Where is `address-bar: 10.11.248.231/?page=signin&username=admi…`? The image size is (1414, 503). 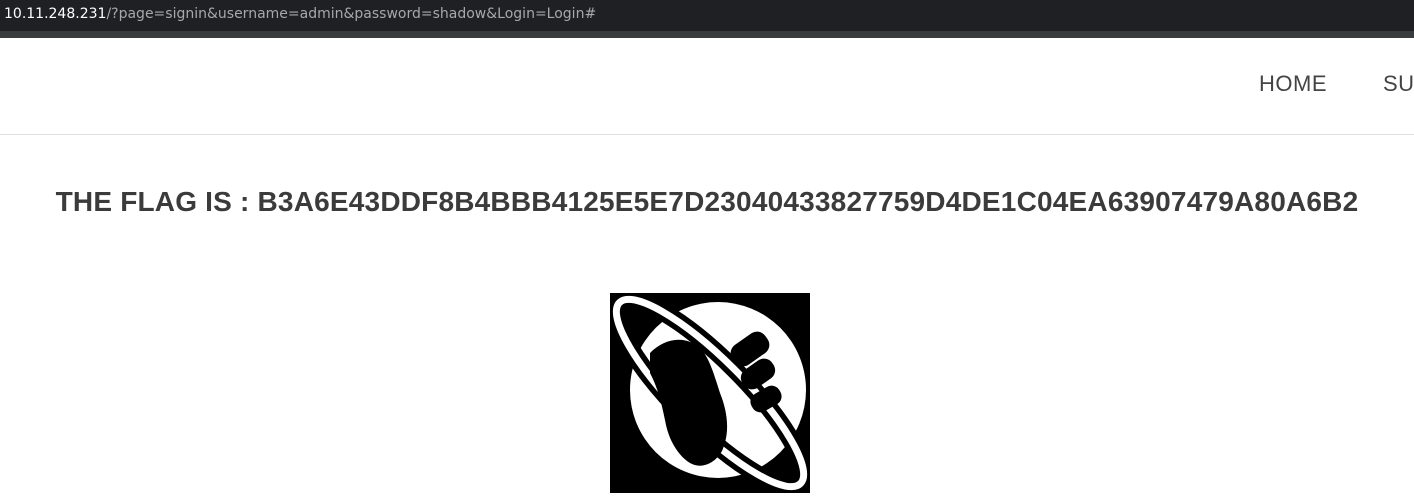
address-bar: 10.11.248.231/?page=signin&username=admi… is located at coordinates (707, 15).